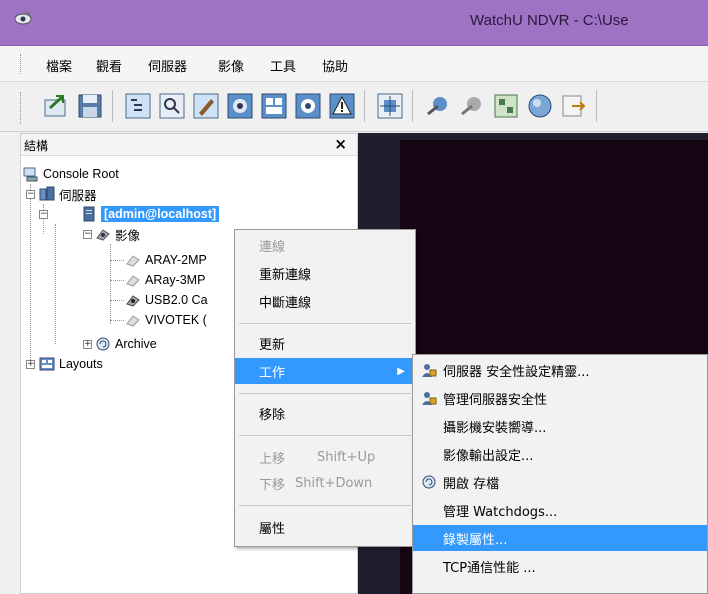 The width and height of the screenshot is (708, 594). What do you see at coordinates (325, 483) in the screenshot?
I see `menu-item-move-down: 下移 Shift+Down` at bounding box center [325, 483].